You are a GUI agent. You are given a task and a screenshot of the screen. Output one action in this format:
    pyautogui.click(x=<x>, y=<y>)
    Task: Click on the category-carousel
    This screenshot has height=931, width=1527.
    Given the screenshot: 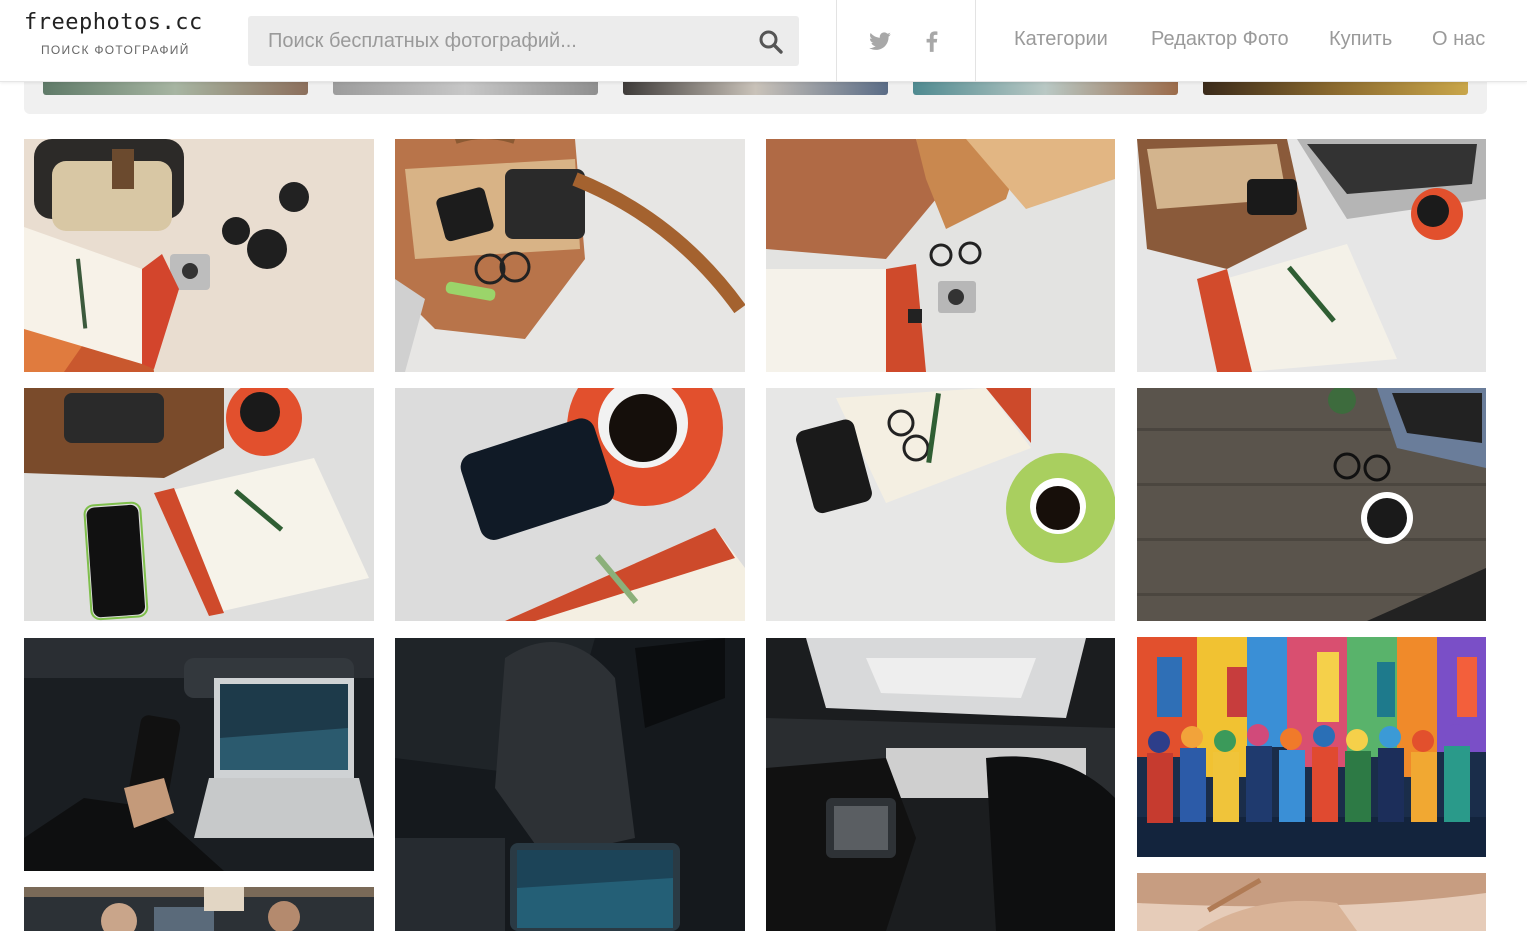 What is the action you would take?
    pyautogui.click(x=755, y=98)
    